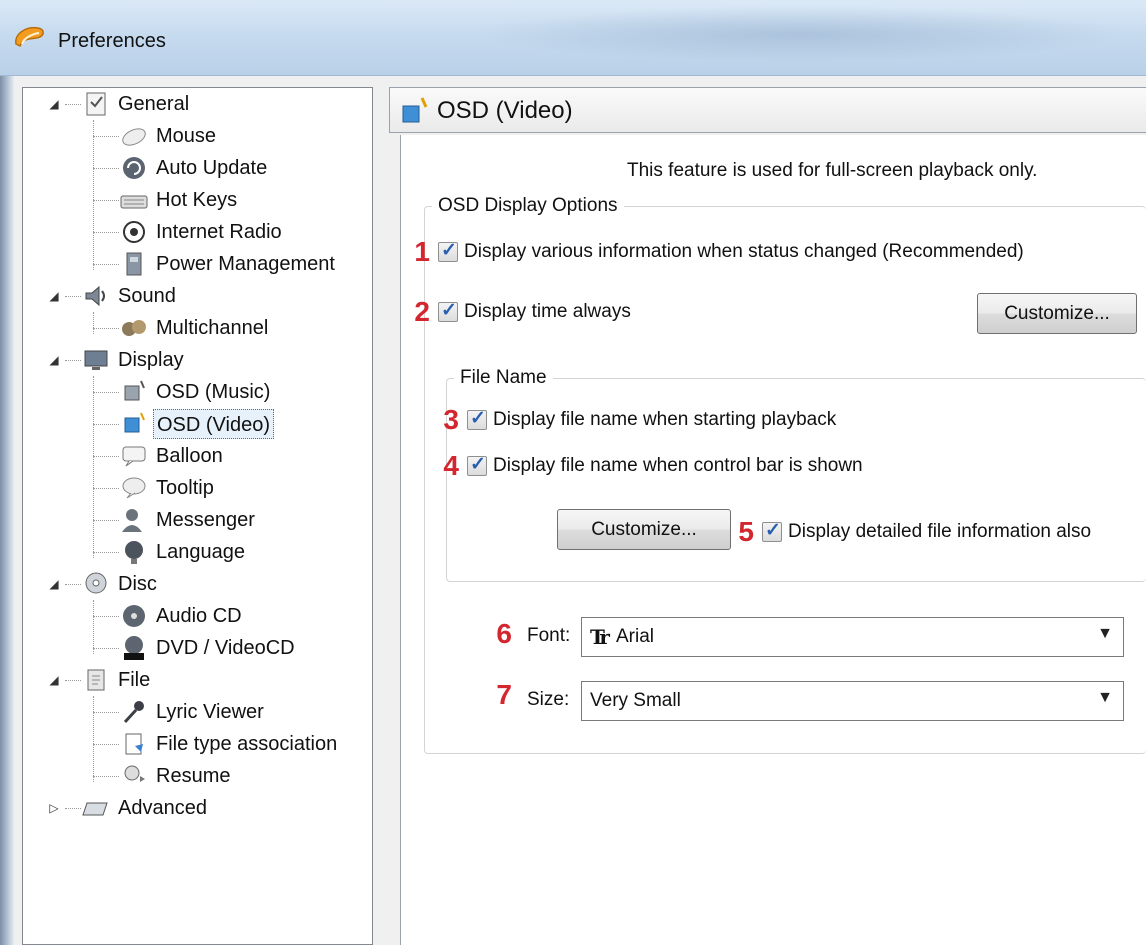 This screenshot has width=1146, height=945. I want to click on tree-item-file: ◢ File, so click(101, 680).